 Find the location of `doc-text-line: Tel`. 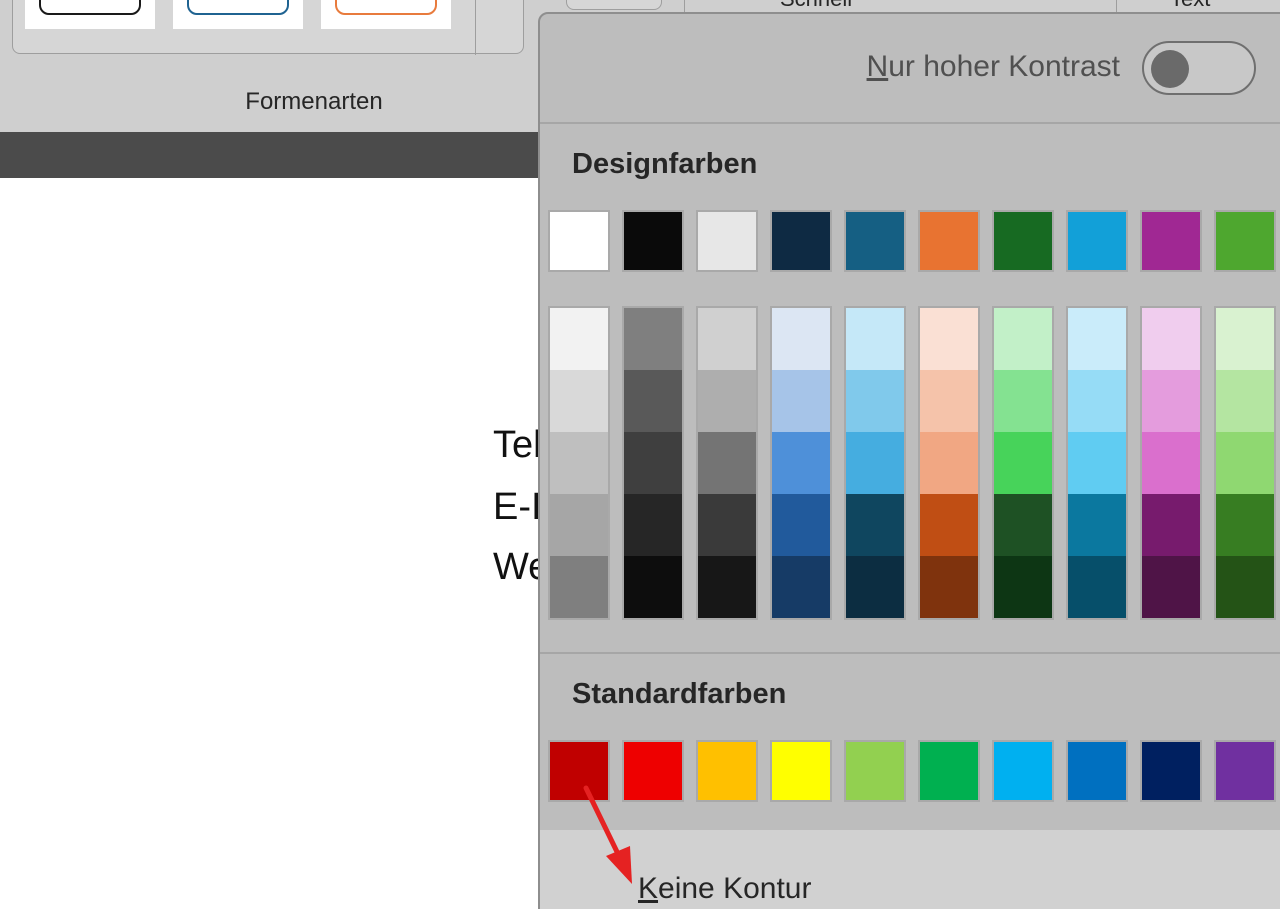

doc-text-line: Tel is located at coordinates (517, 445).